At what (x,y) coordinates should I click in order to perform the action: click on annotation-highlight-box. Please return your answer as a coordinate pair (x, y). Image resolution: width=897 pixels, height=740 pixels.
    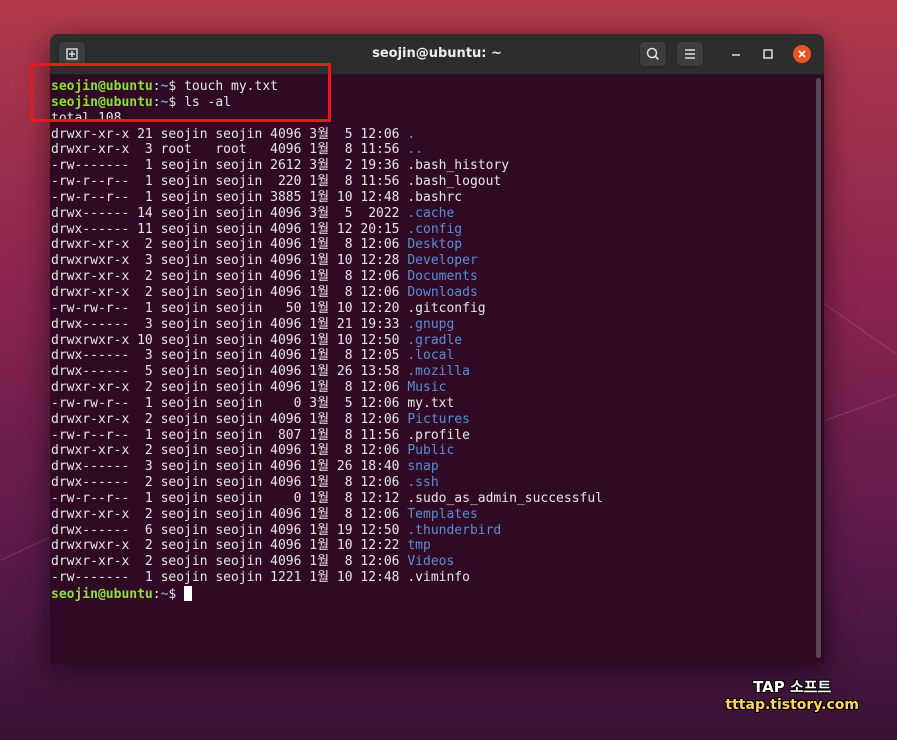
    Looking at the image, I should click on (180, 92).